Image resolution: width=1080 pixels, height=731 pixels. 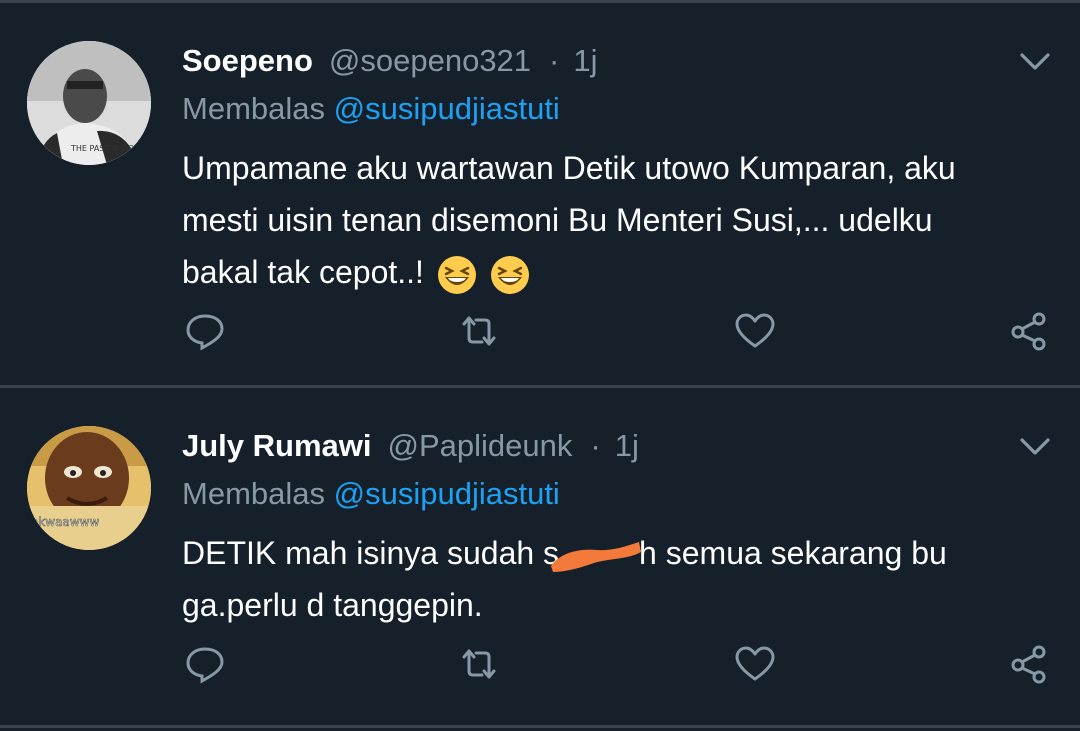 I want to click on display-name: July Rumawi, so click(x=277, y=446).